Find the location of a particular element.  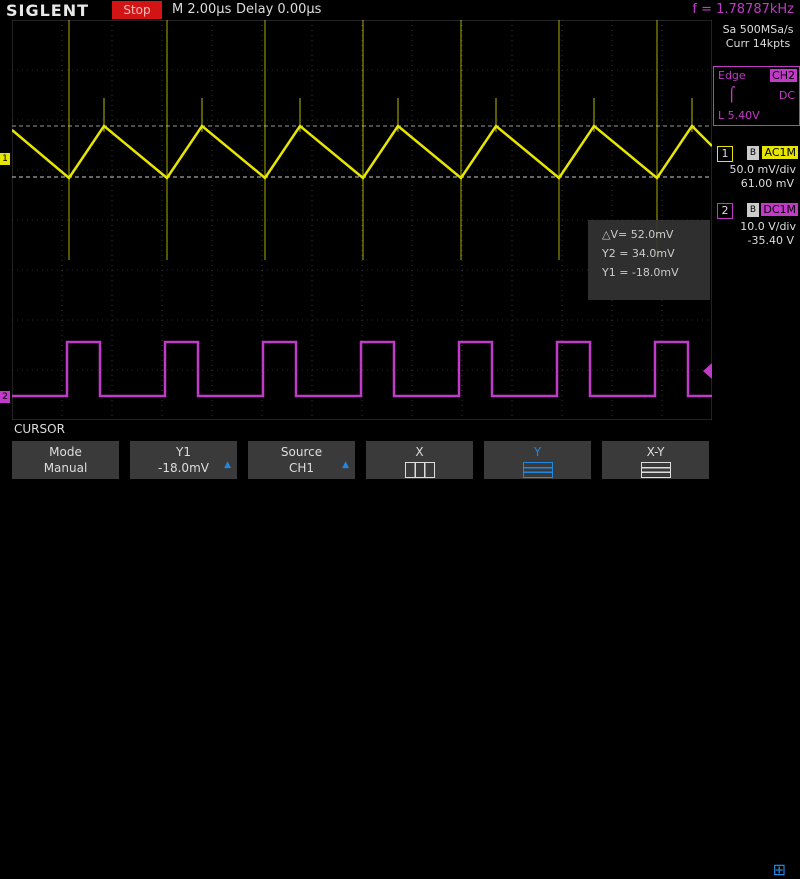

trigger-coupling: DC is located at coordinates (786, 95).